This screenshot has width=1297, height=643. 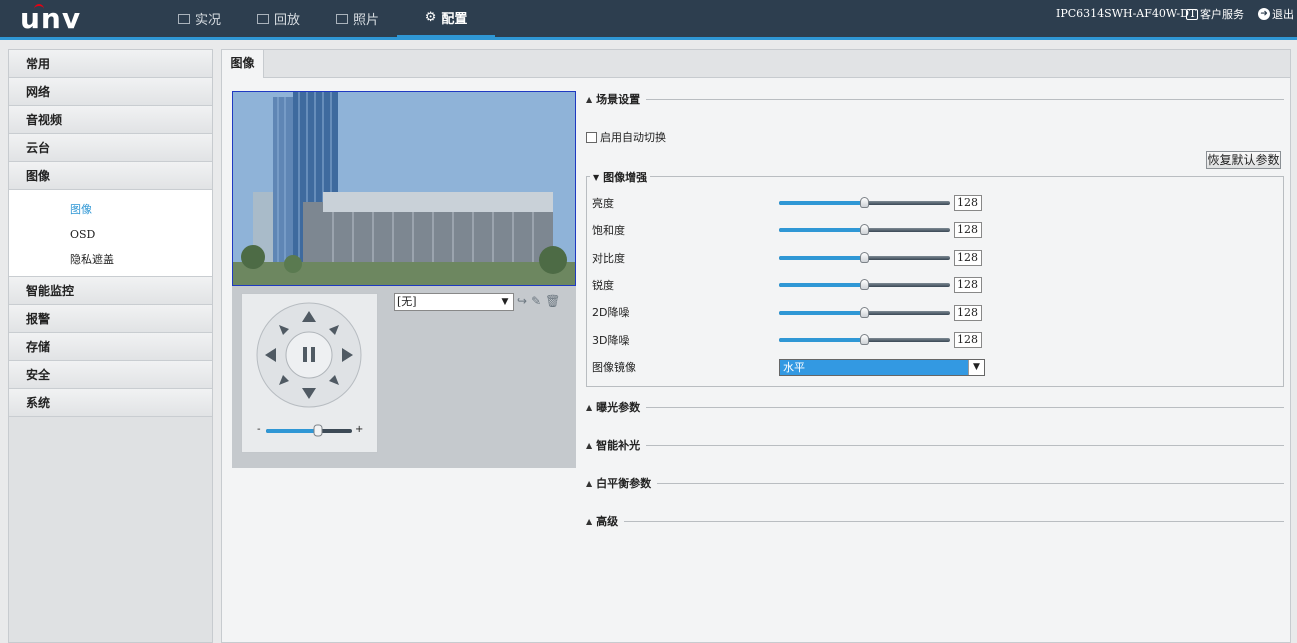 What do you see at coordinates (1126, 13) in the screenshot?
I see `device-model: IPC6314SWH-AF40W-DT` at bounding box center [1126, 13].